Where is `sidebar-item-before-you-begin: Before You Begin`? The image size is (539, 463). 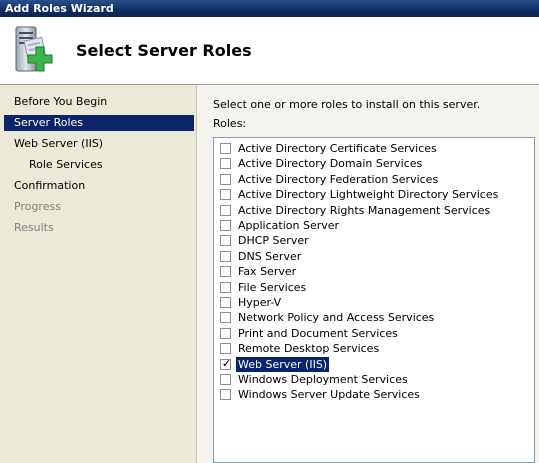
sidebar-item-before-you-begin: Before You Begin is located at coordinates (99, 102).